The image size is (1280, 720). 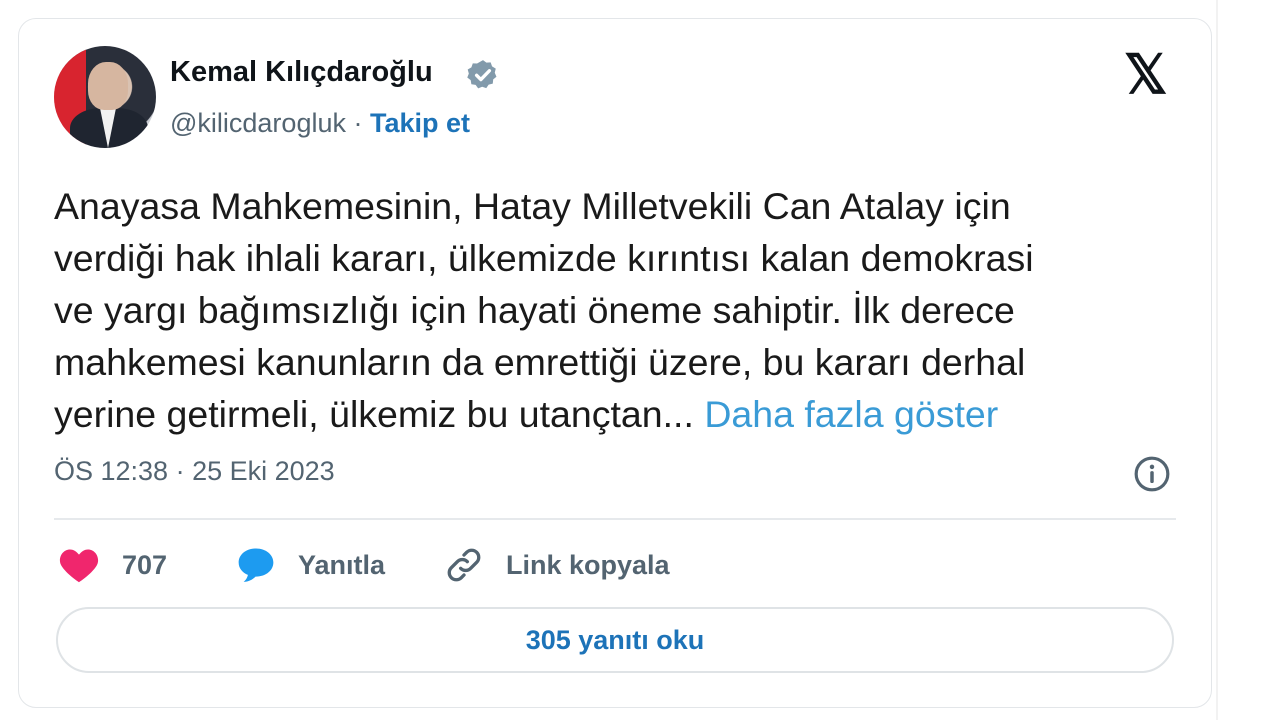 I want to click on author-name: Kemal Kılıçdaroğlu, so click(x=301, y=72).